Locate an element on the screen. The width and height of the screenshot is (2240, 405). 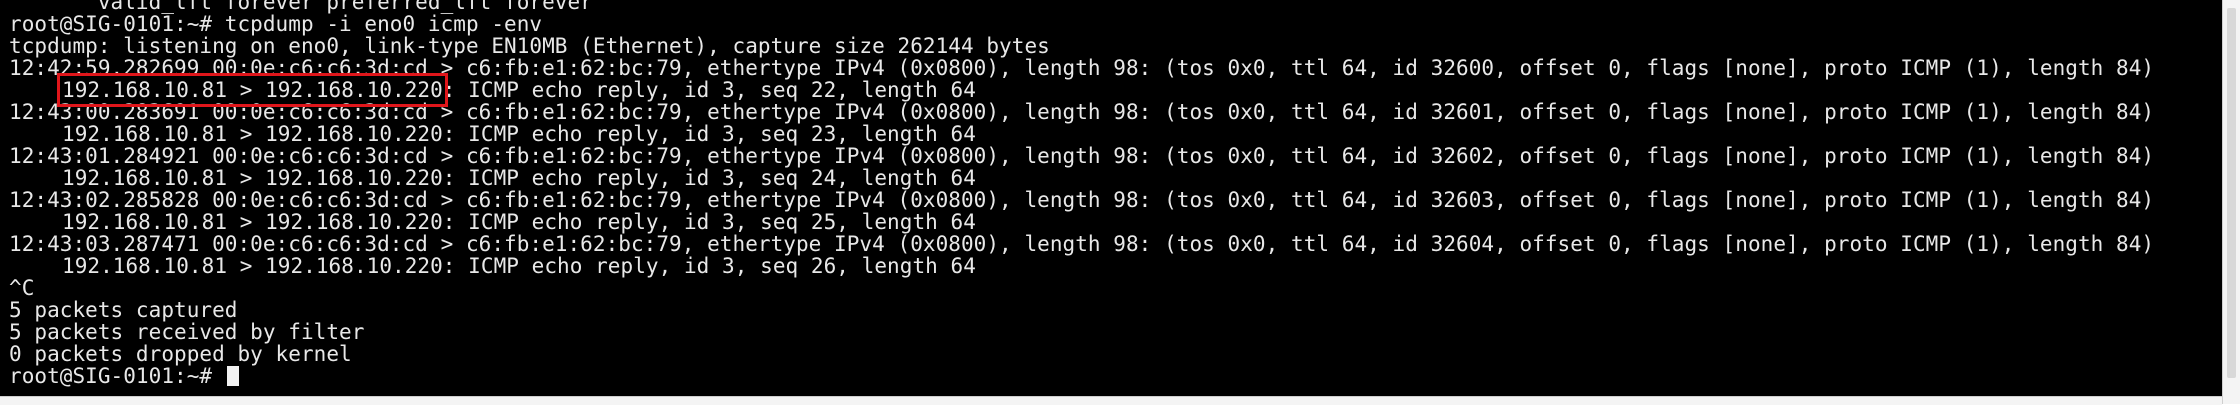
text-cursor is located at coordinates (232, 376).